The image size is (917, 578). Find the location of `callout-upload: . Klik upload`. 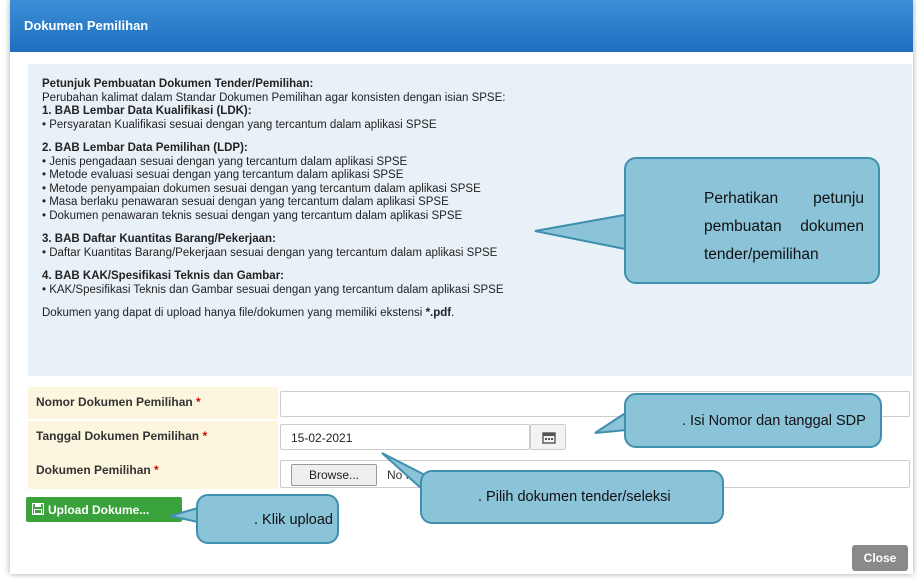

callout-upload: . Klik upload is located at coordinates (267, 519).